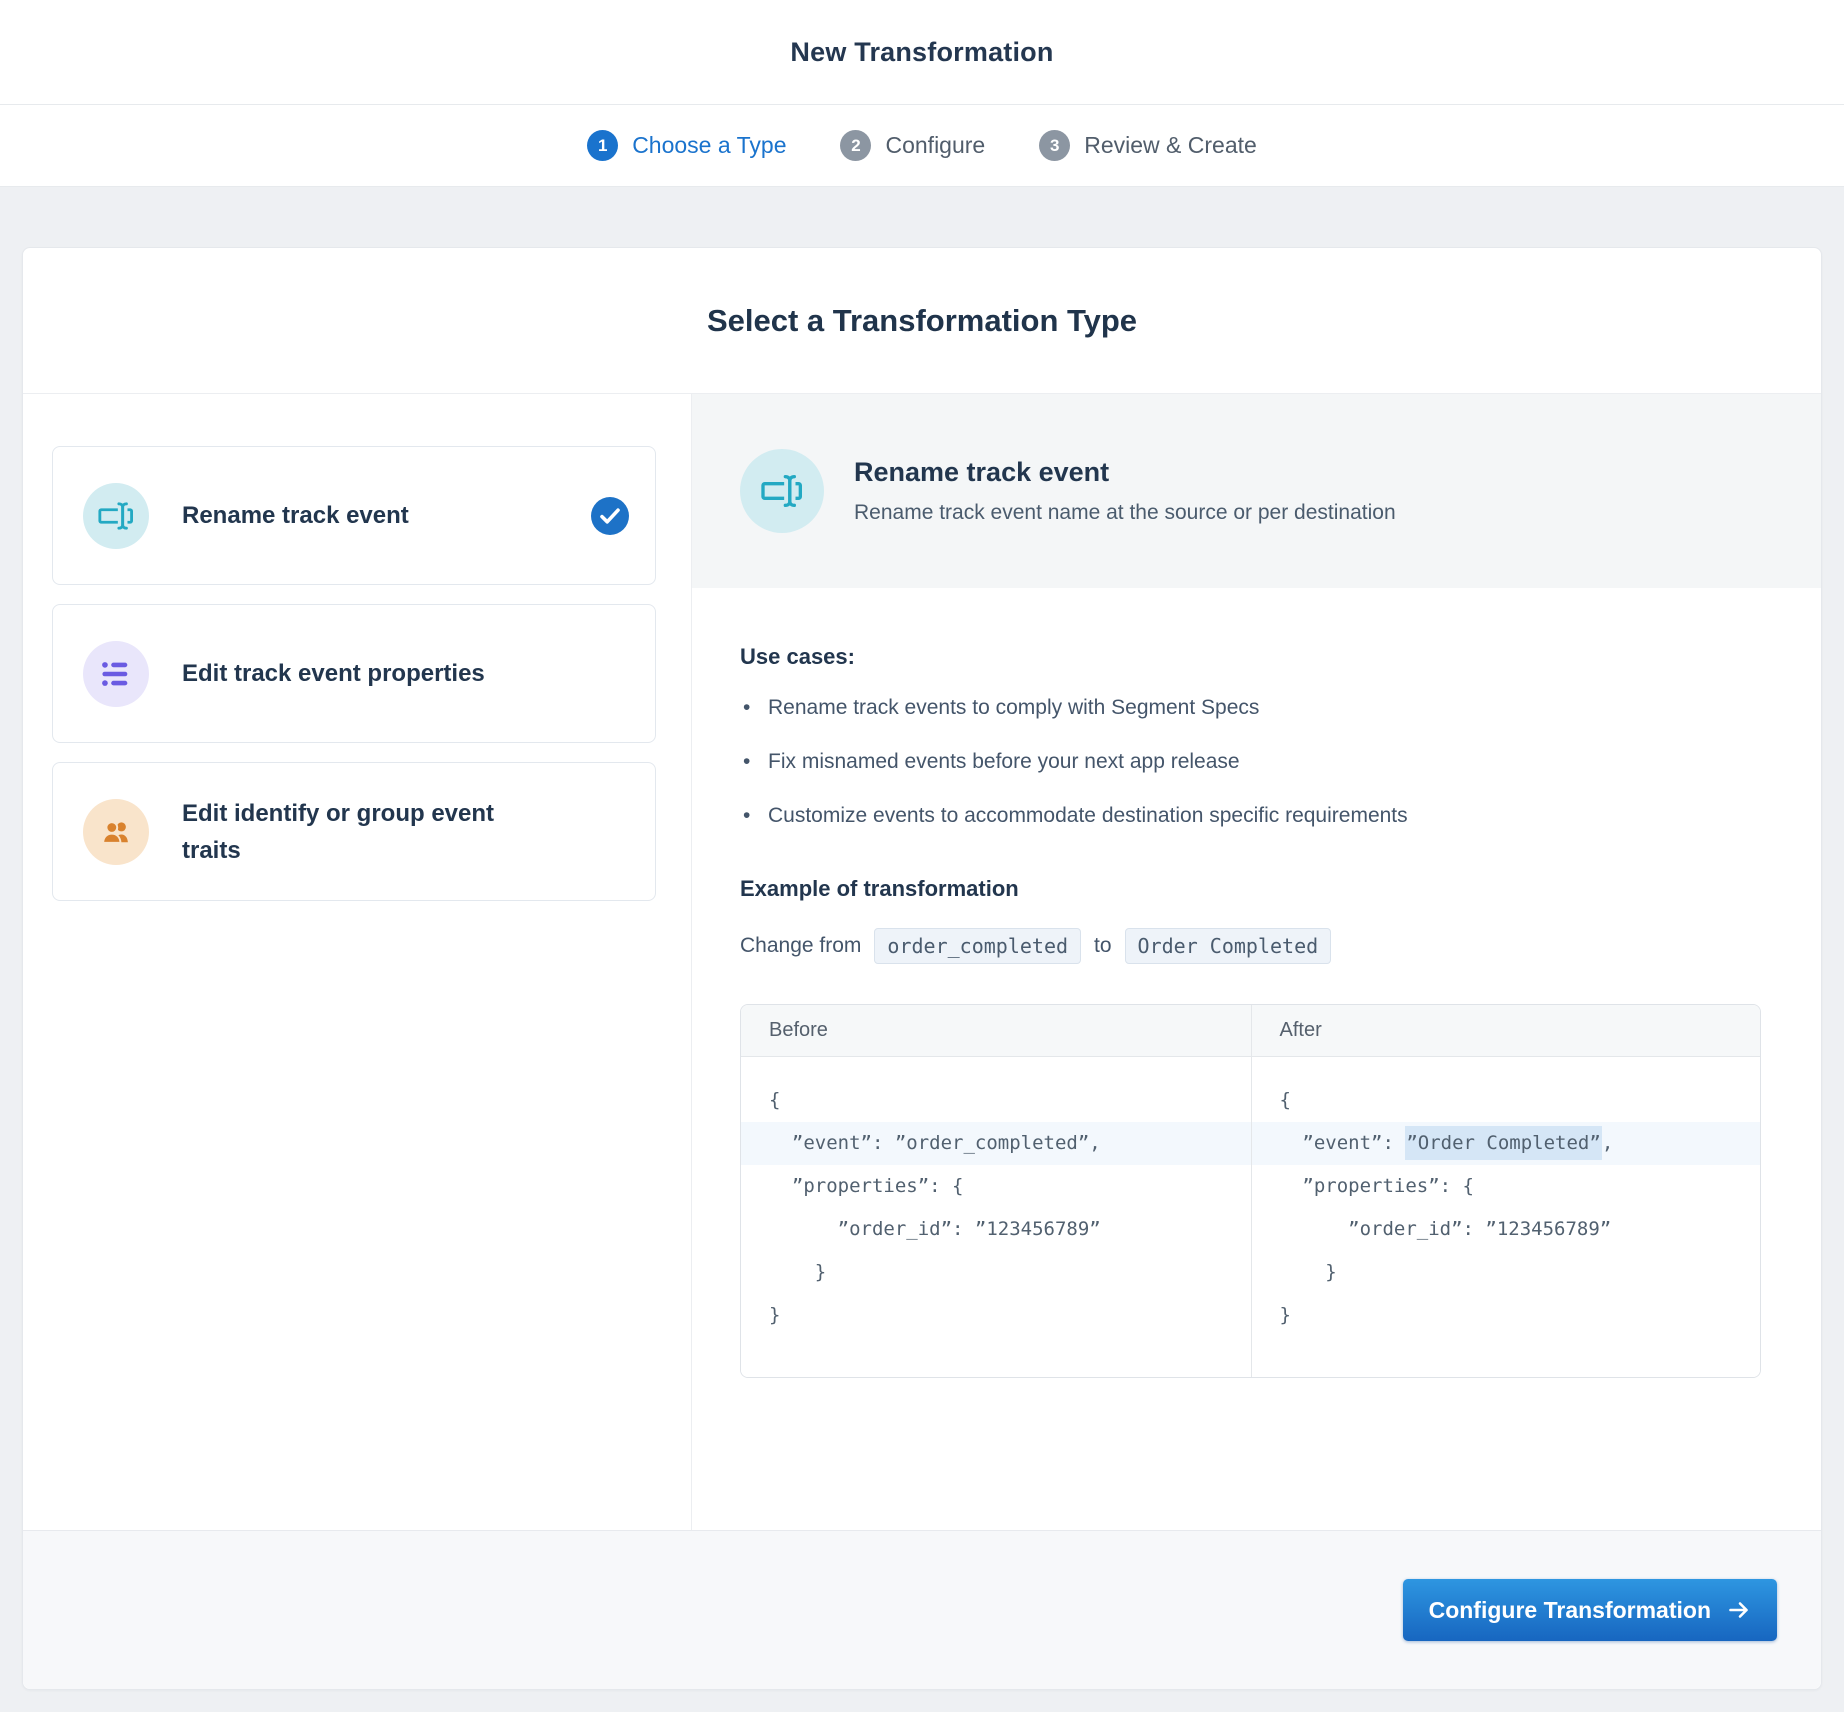 The image size is (1844, 1712). I want to click on arrow-right-icon, so click(1739, 1610).